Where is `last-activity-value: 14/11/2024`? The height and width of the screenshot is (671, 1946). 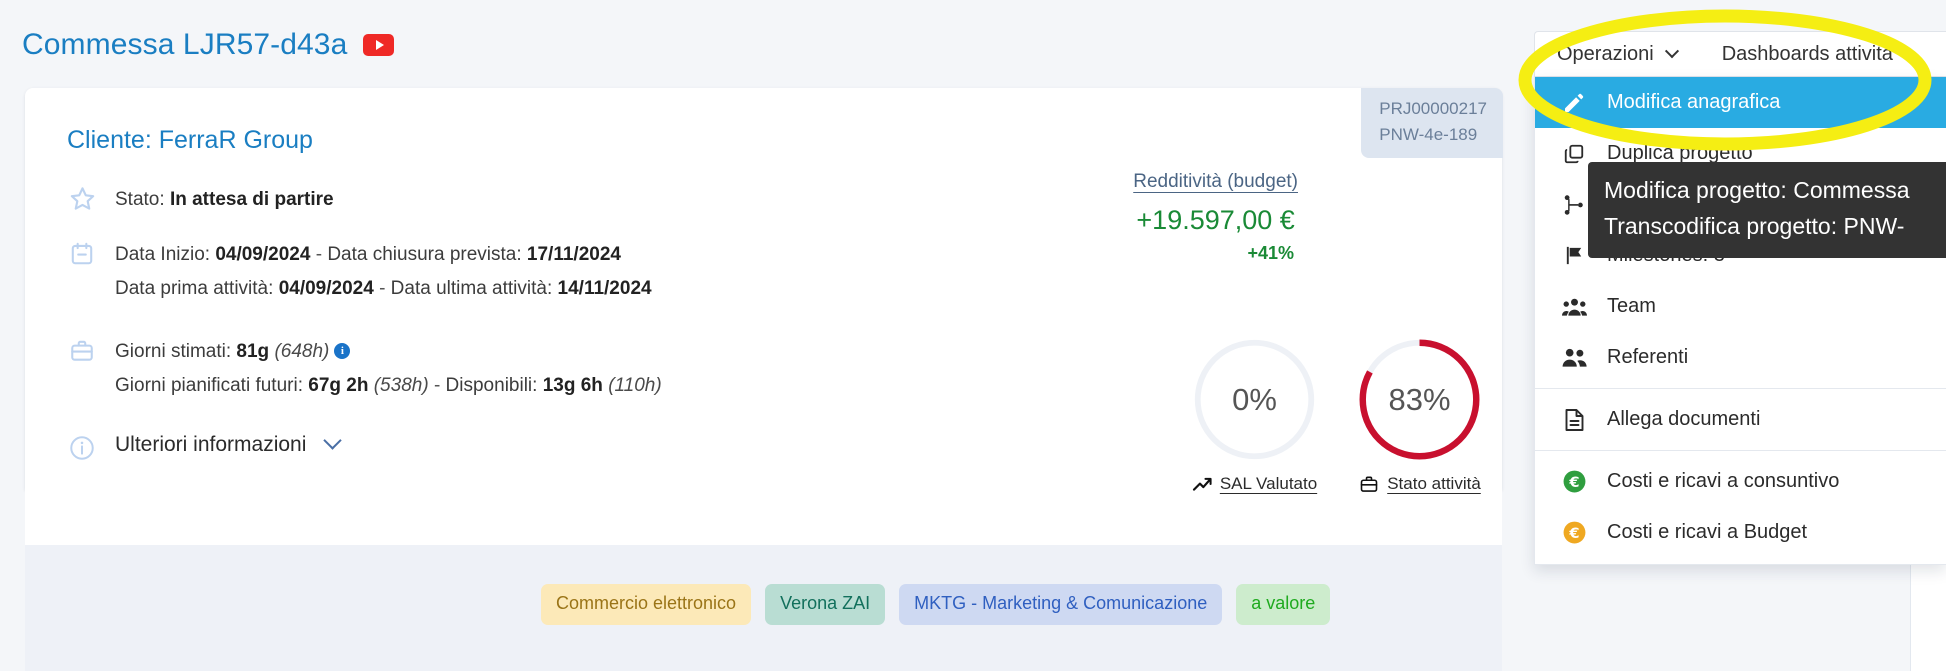
last-activity-value: 14/11/2024 is located at coordinates (604, 288).